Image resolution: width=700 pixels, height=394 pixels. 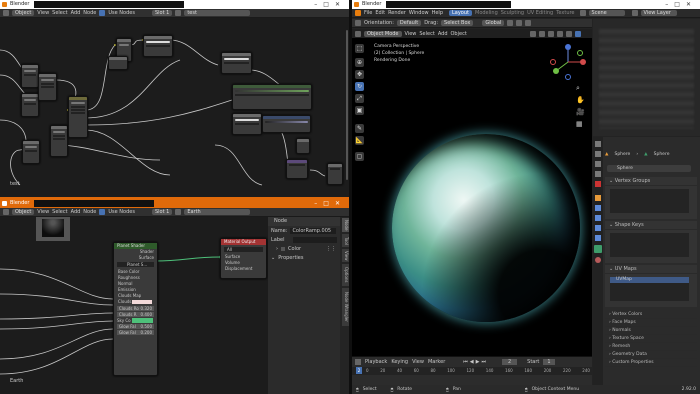 I want to click on tab-options: Options, so click(x=345, y=275).